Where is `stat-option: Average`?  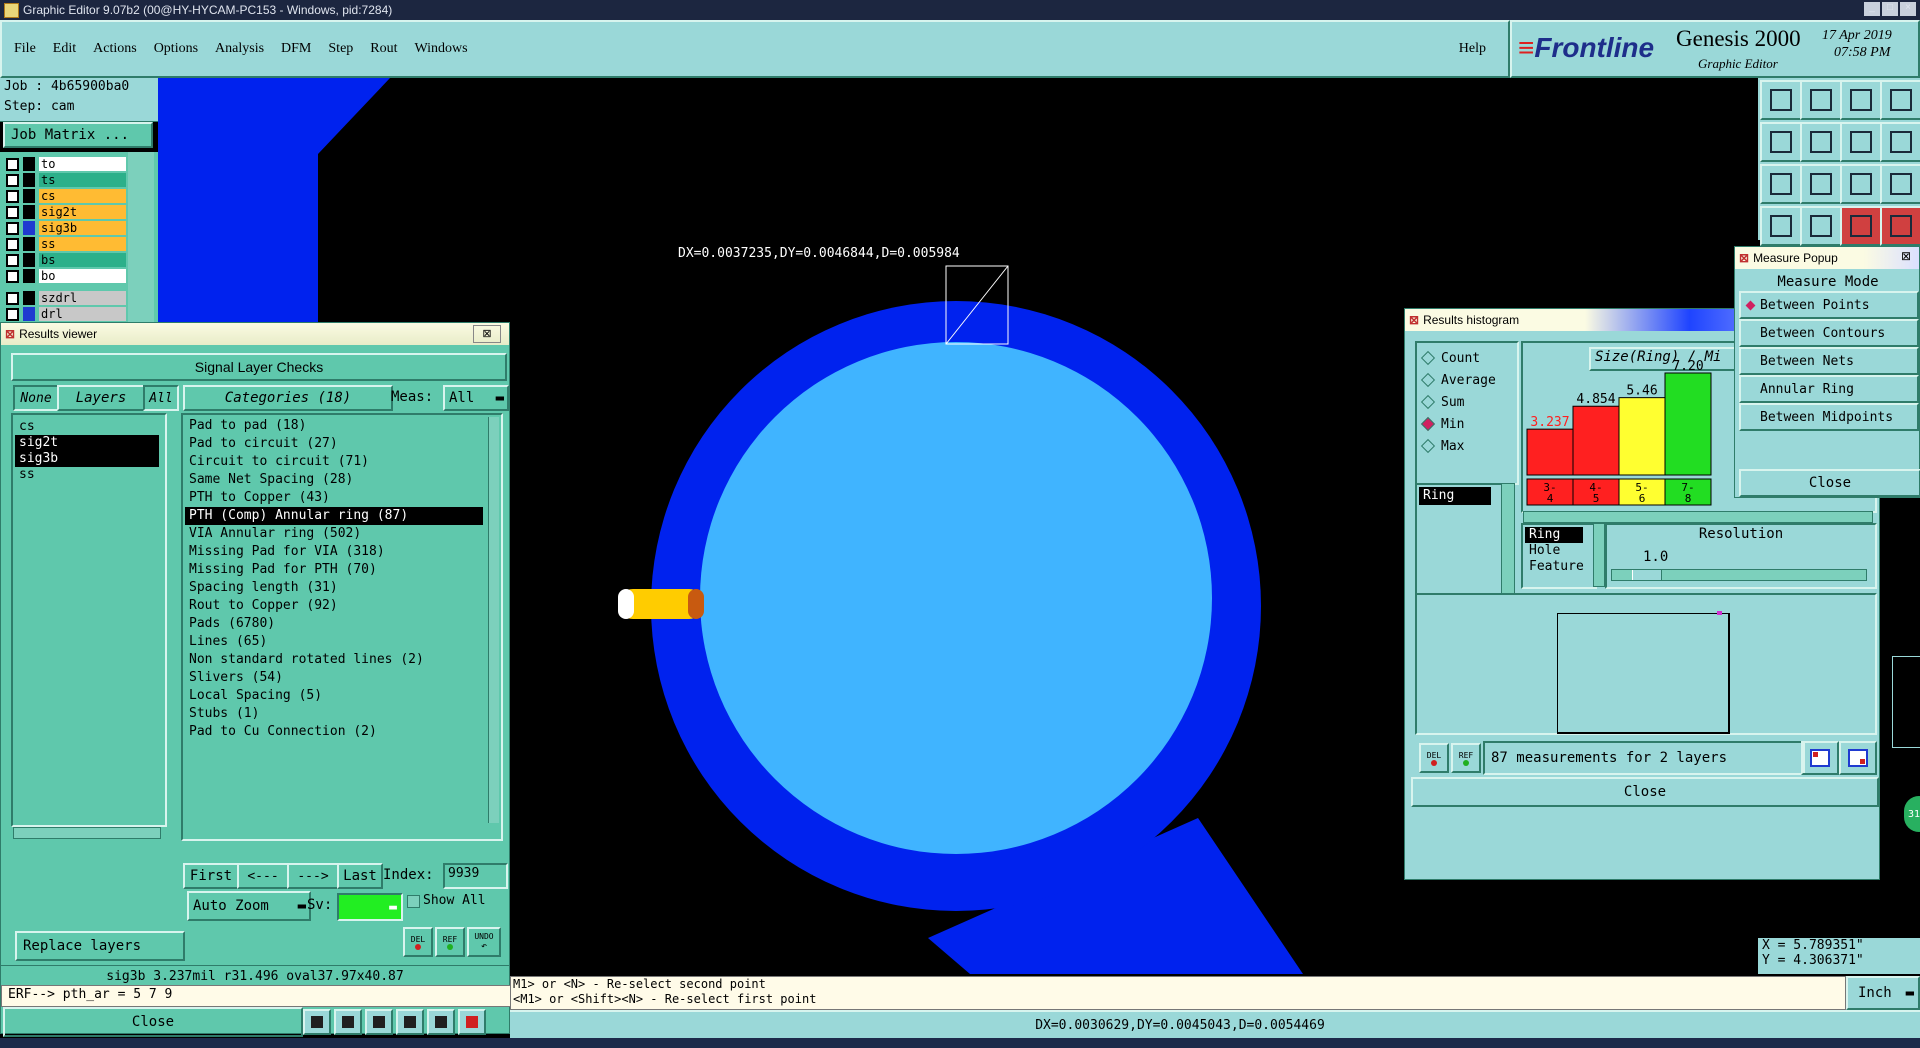
stat-option: Average is located at coordinates (1458, 380).